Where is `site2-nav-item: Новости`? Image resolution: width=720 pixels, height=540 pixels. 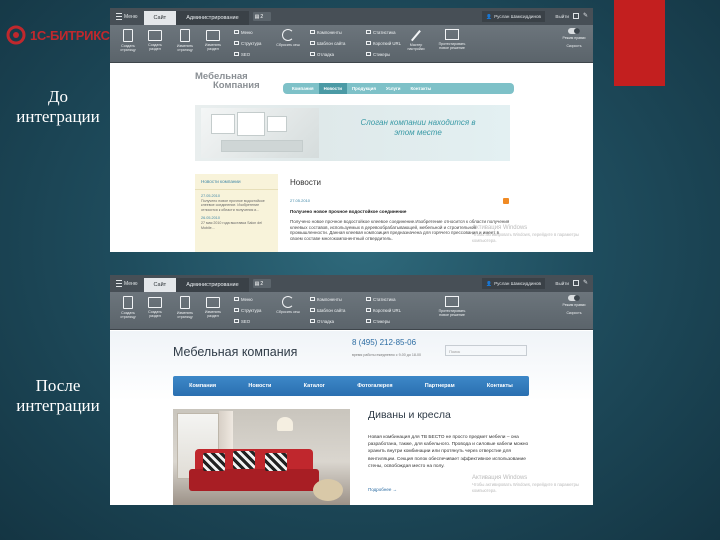 site2-nav-item: Новости is located at coordinates (259, 386).